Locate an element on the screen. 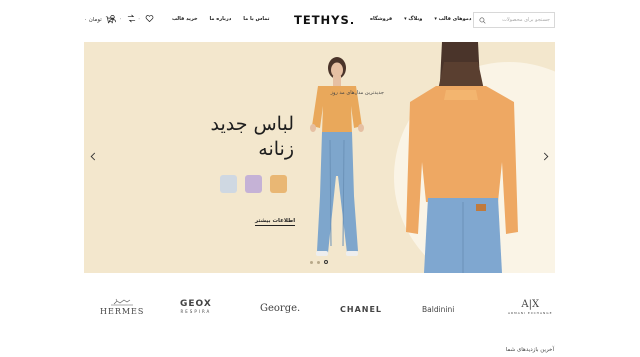  slider-next-arrow is located at coordinates (546, 156).